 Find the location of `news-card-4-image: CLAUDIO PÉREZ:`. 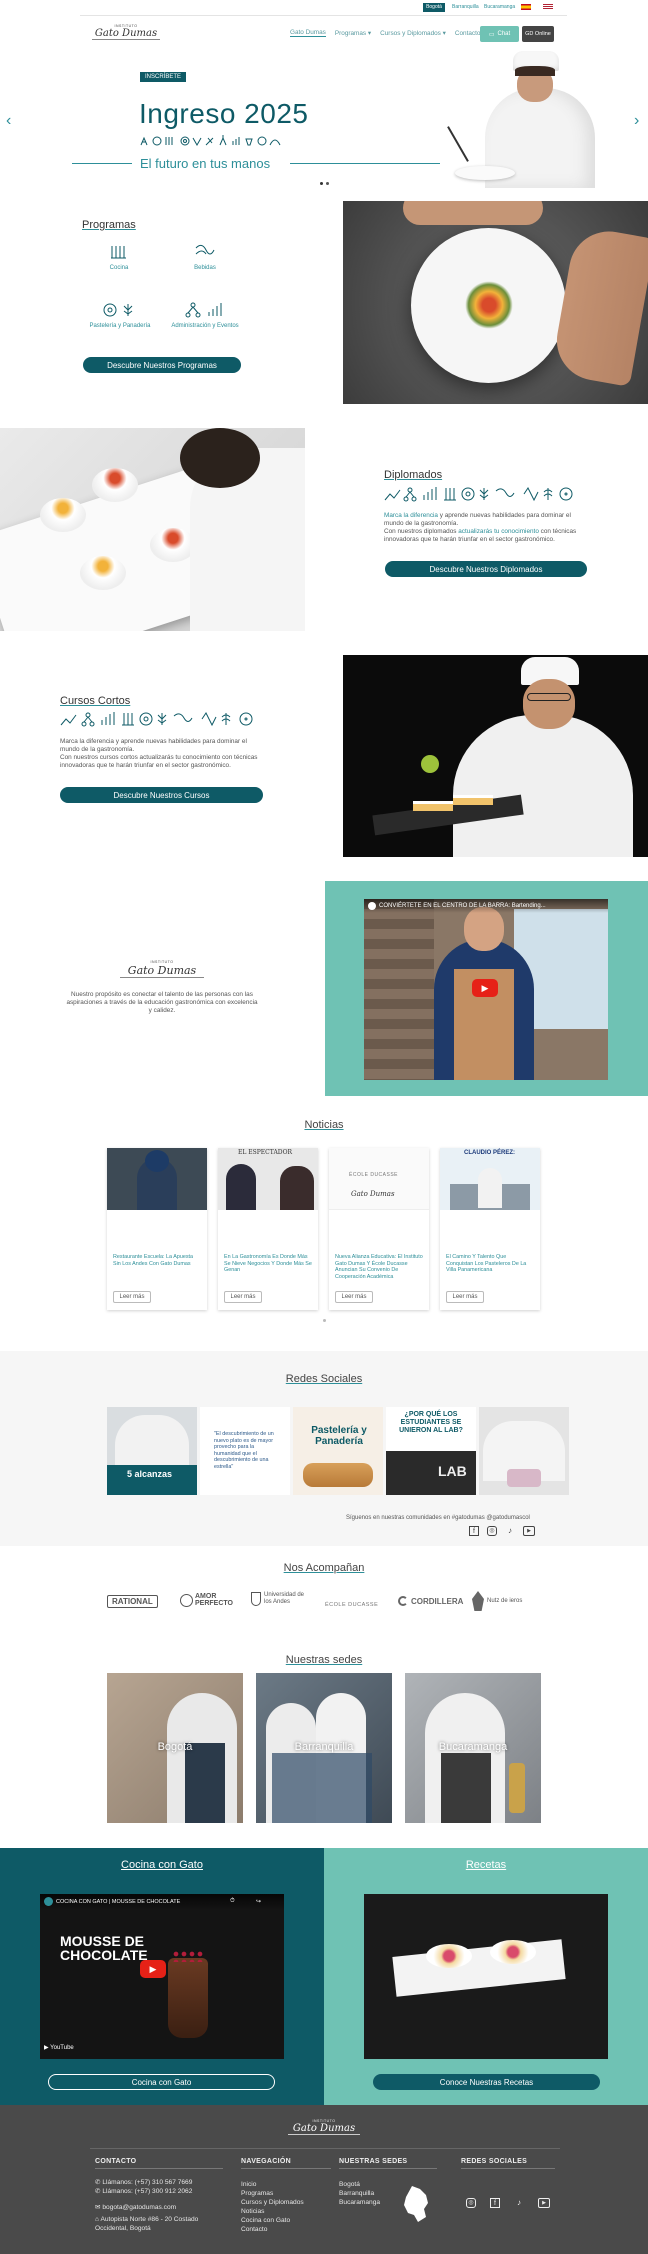

news-card-4-image: CLAUDIO PÉREZ: is located at coordinates (490, 1179).